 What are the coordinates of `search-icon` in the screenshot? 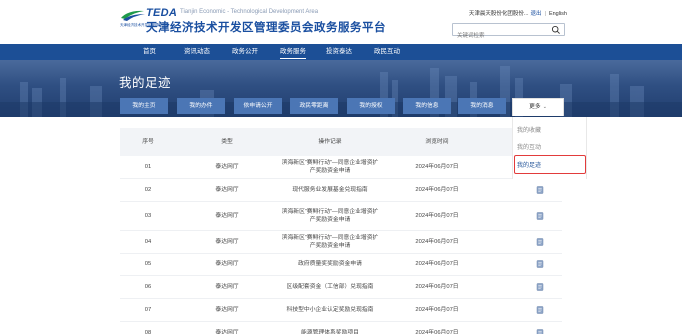 It's located at (556, 30).